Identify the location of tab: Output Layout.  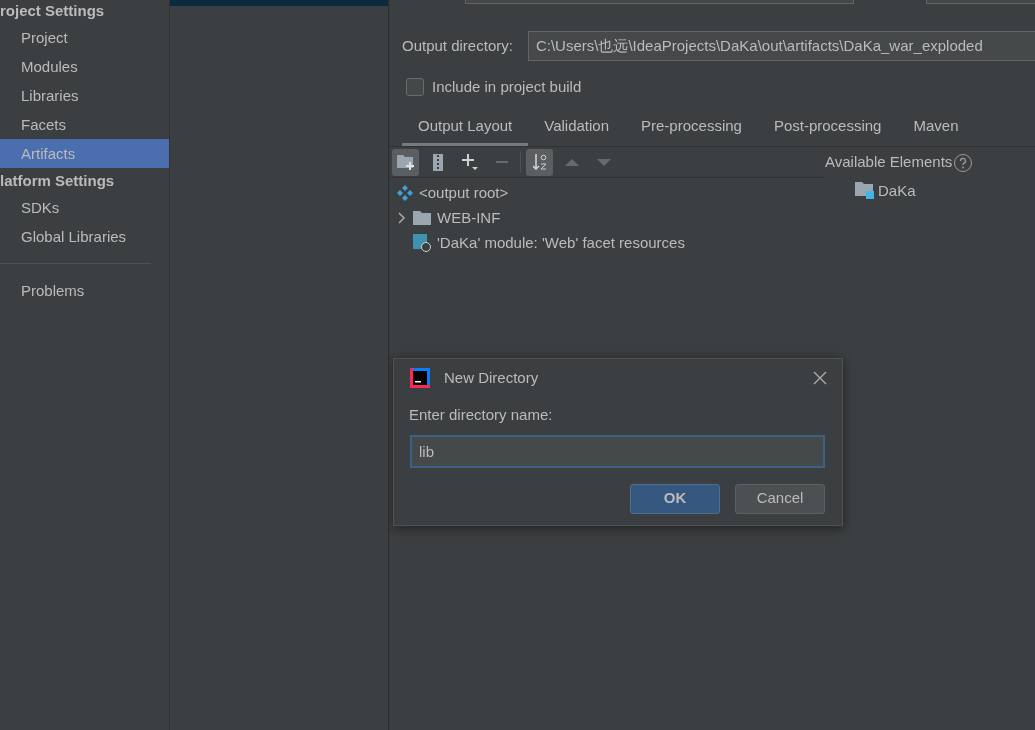
(465, 130).